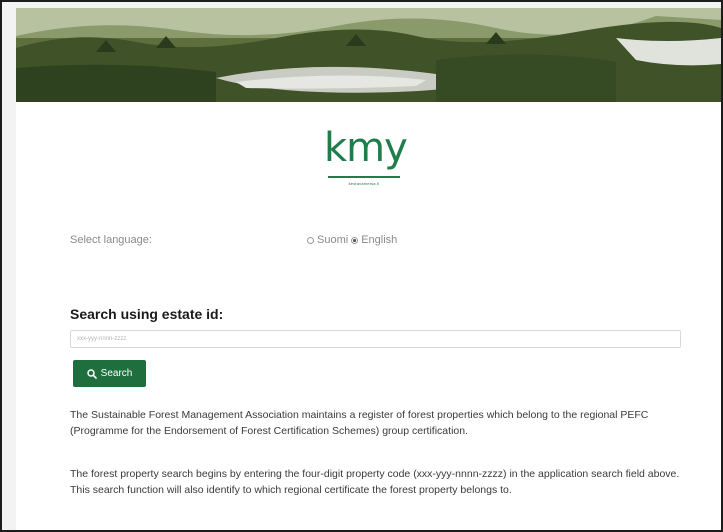  I want to click on left-margin, so click(9, 266).